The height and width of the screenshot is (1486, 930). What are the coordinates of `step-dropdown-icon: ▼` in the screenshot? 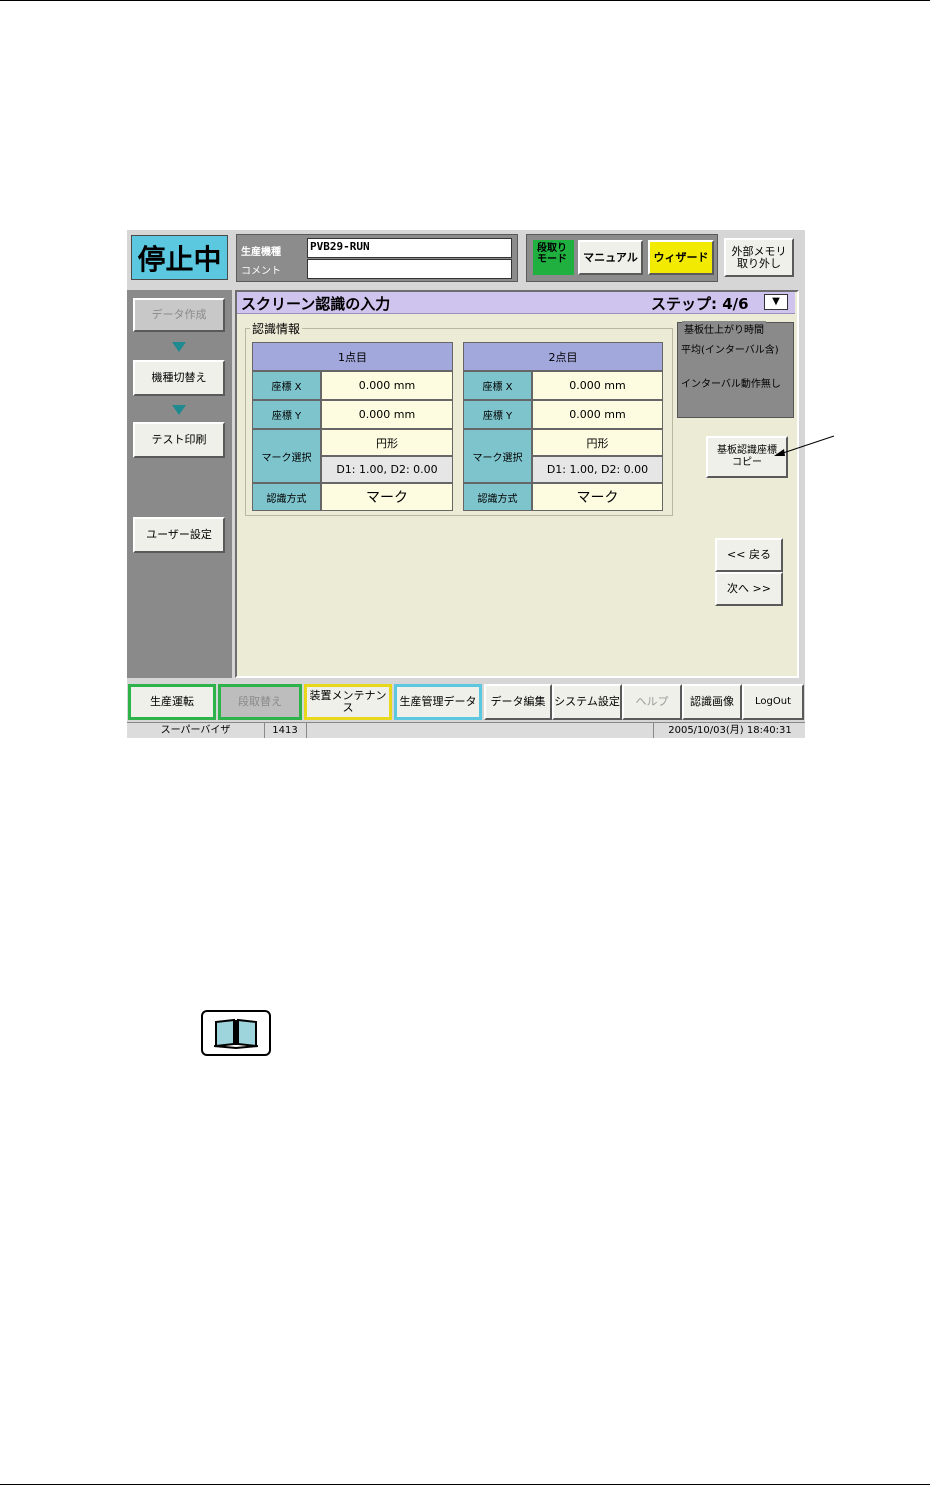 It's located at (776, 302).